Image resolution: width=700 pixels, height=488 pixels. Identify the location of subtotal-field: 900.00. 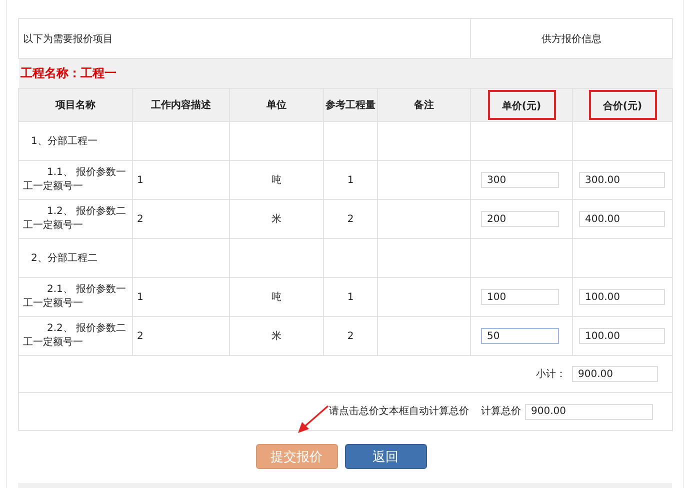
(615, 374).